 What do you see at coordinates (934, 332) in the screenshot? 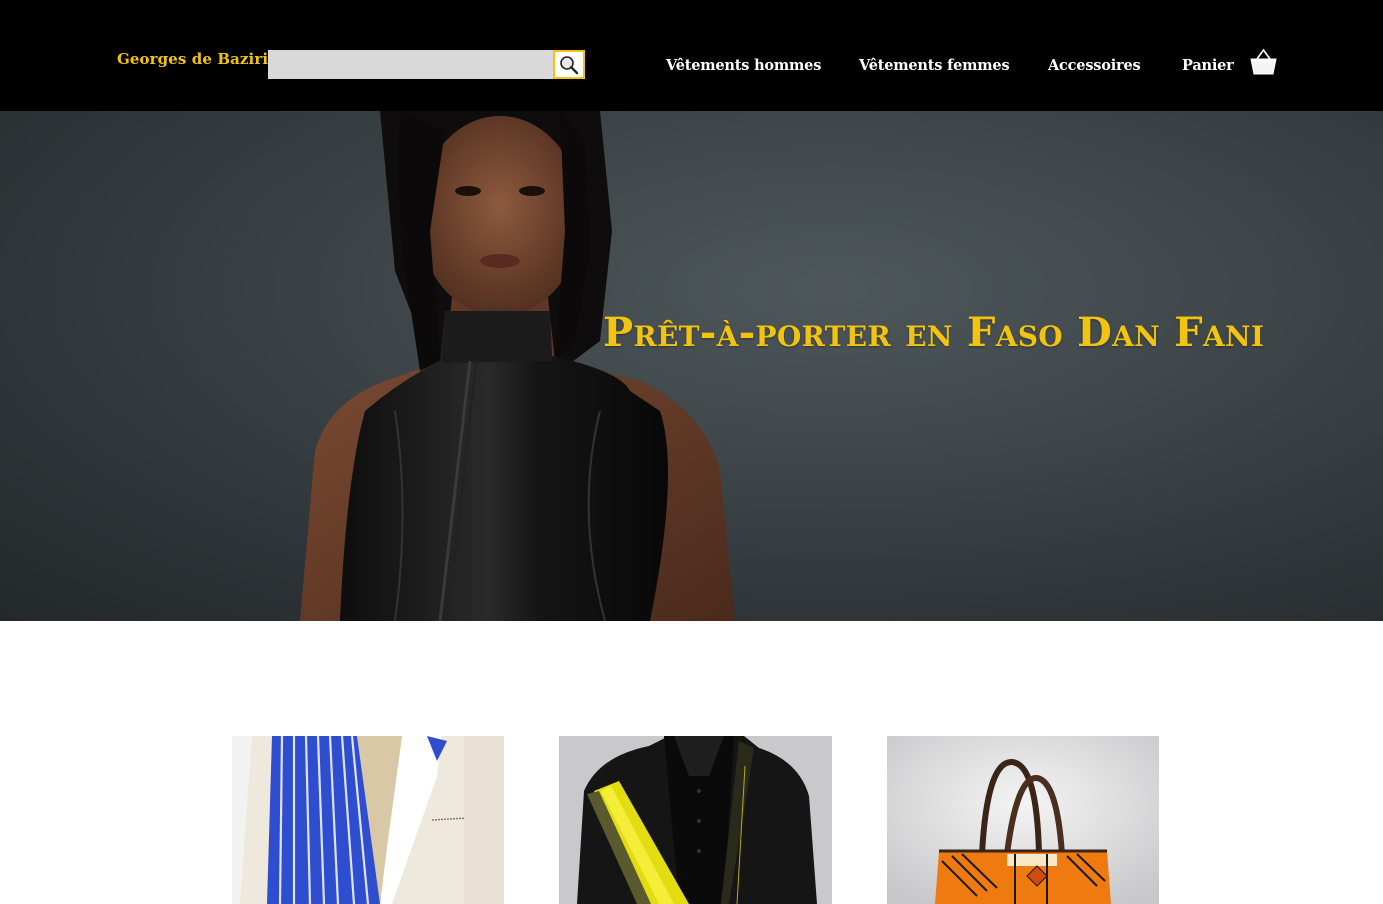
I see `hero-title: Prêt-à-porter en Faso Dan Fani` at bounding box center [934, 332].